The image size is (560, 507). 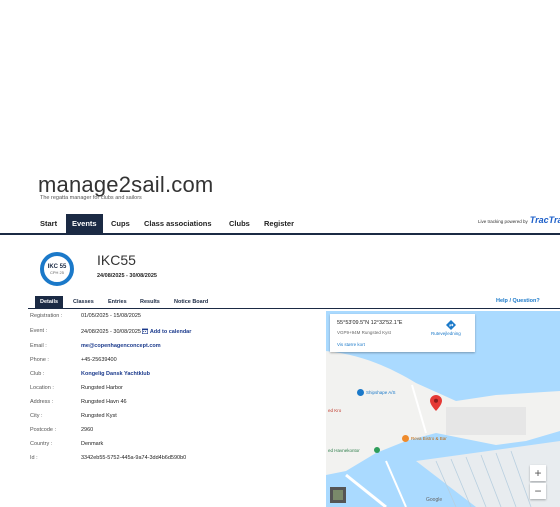 I want to click on tab-details: Details, so click(x=49, y=302).